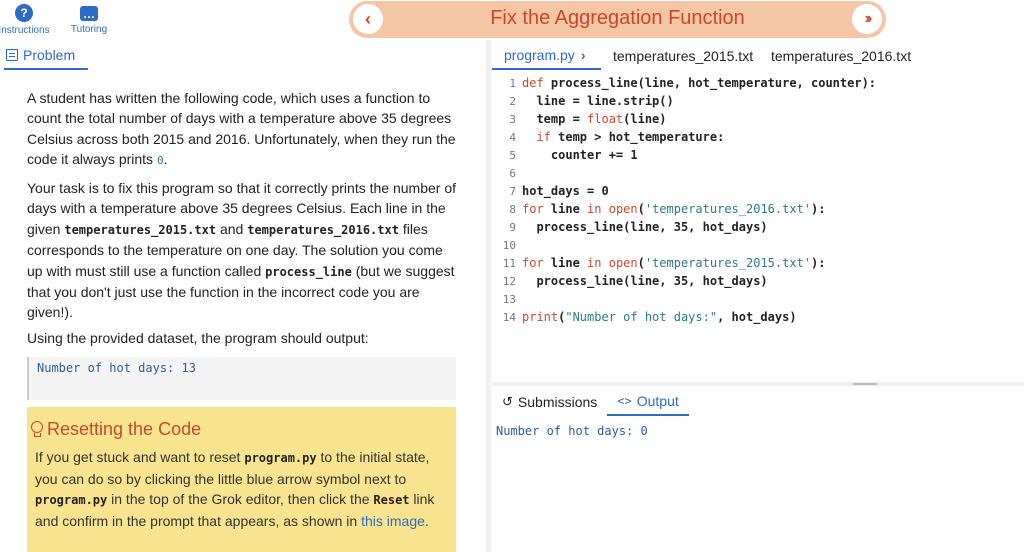  What do you see at coordinates (504, 173) in the screenshot?
I see `code-line: 6` at bounding box center [504, 173].